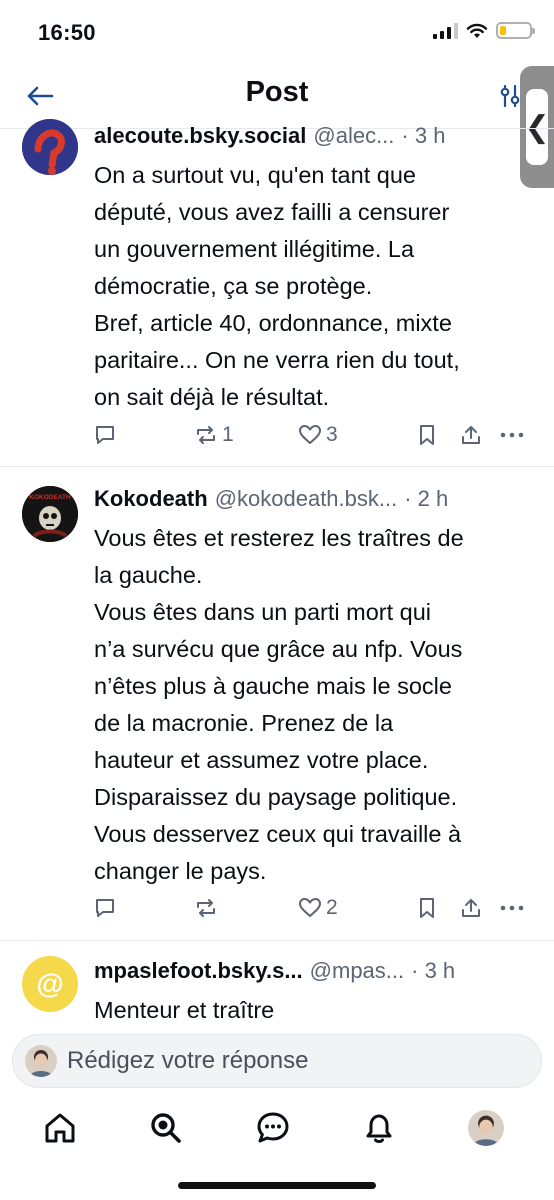 This screenshot has width=554, height=1200. I want to click on post-actions: 2, so click(314, 908).